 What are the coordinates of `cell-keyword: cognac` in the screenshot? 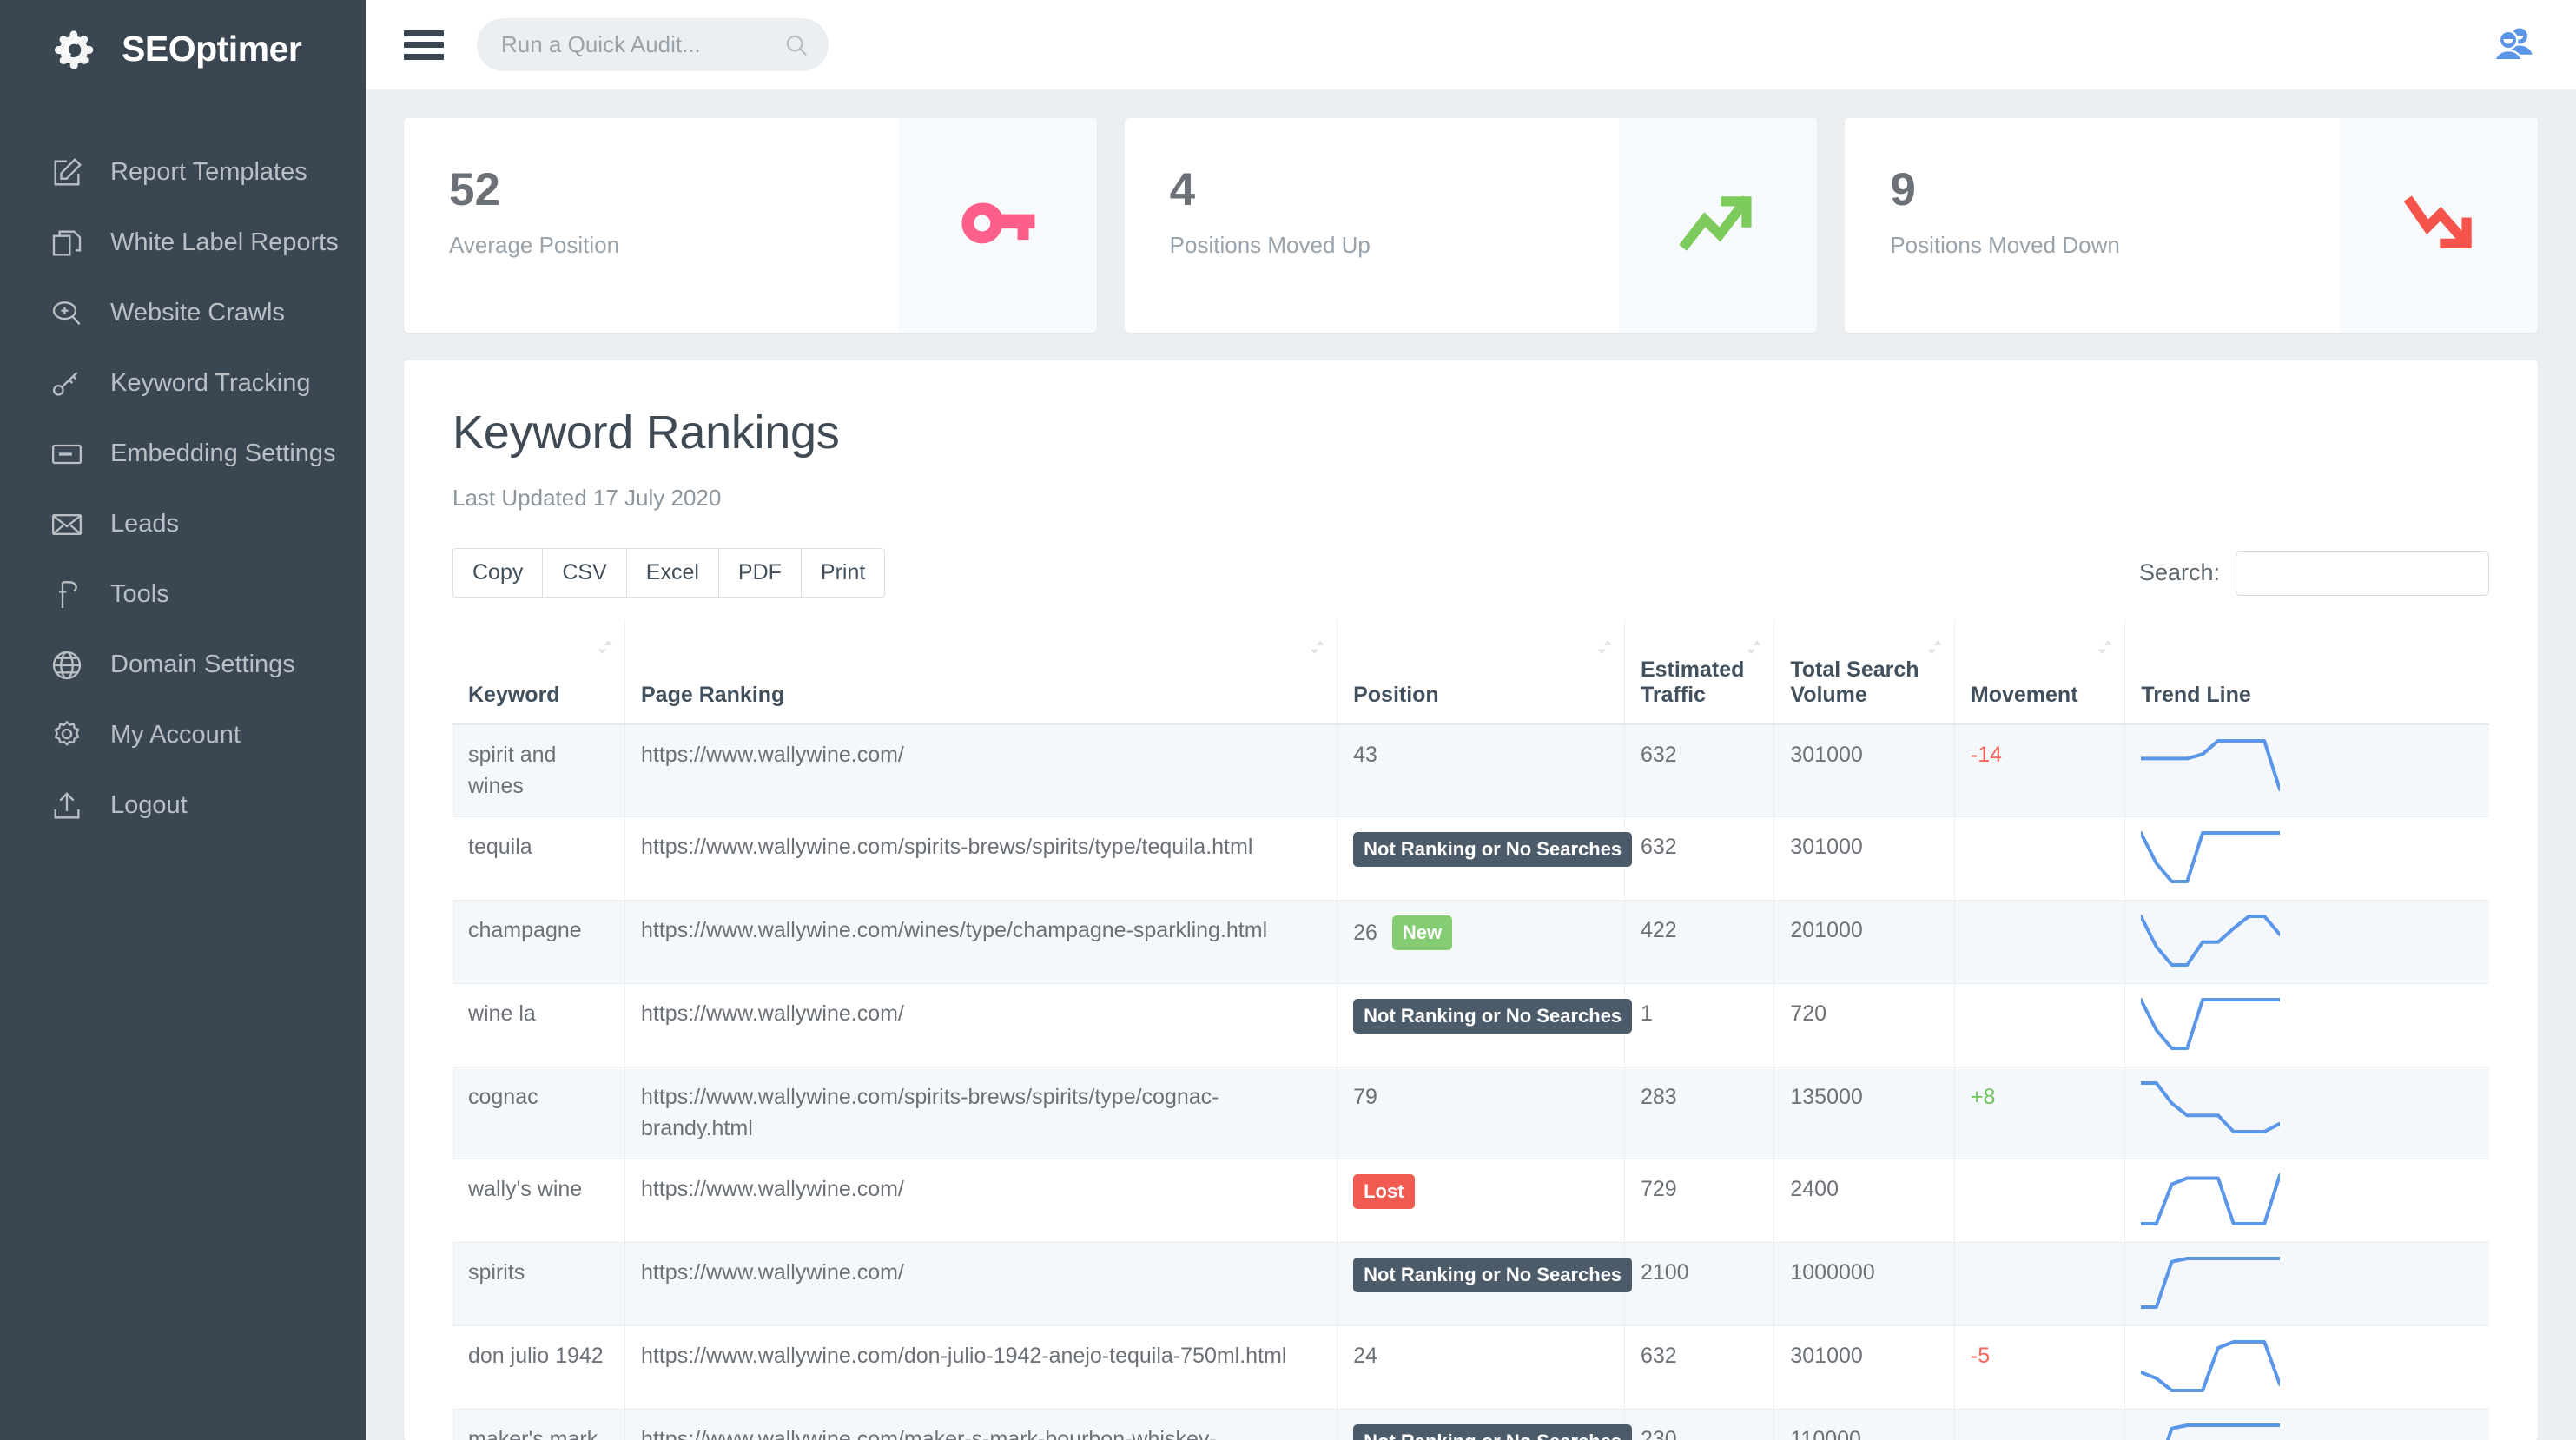 It's located at (538, 1113).